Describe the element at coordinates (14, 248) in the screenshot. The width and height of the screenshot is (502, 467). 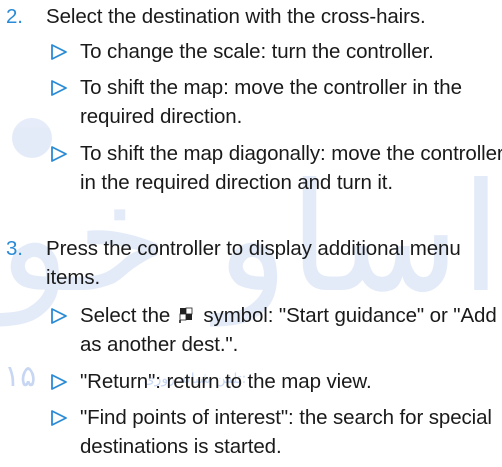
I see `step-number: 3.` at that location.